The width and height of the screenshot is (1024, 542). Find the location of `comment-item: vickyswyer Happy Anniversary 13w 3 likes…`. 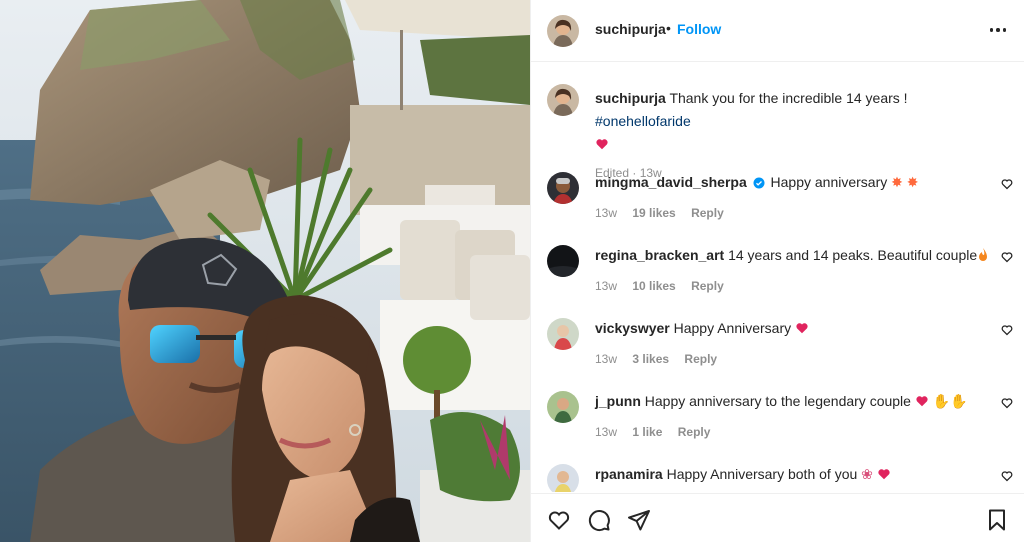

comment-item: vickyswyer Happy Anniversary 13w 3 likes… is located at coordinates (780, 348).